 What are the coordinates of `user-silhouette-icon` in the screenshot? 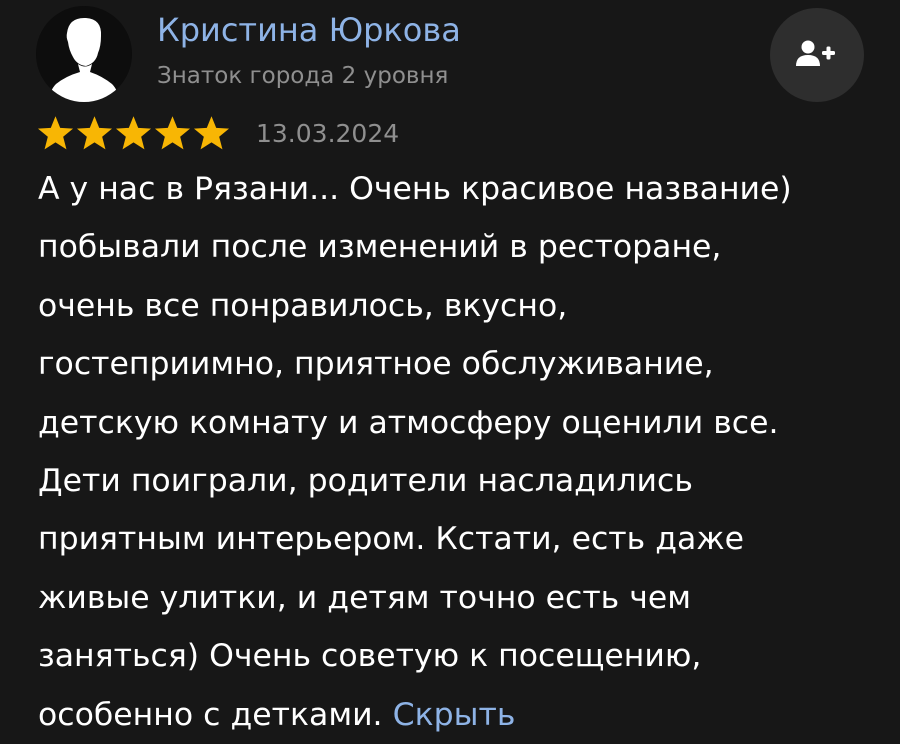 It's located at (84, 54).